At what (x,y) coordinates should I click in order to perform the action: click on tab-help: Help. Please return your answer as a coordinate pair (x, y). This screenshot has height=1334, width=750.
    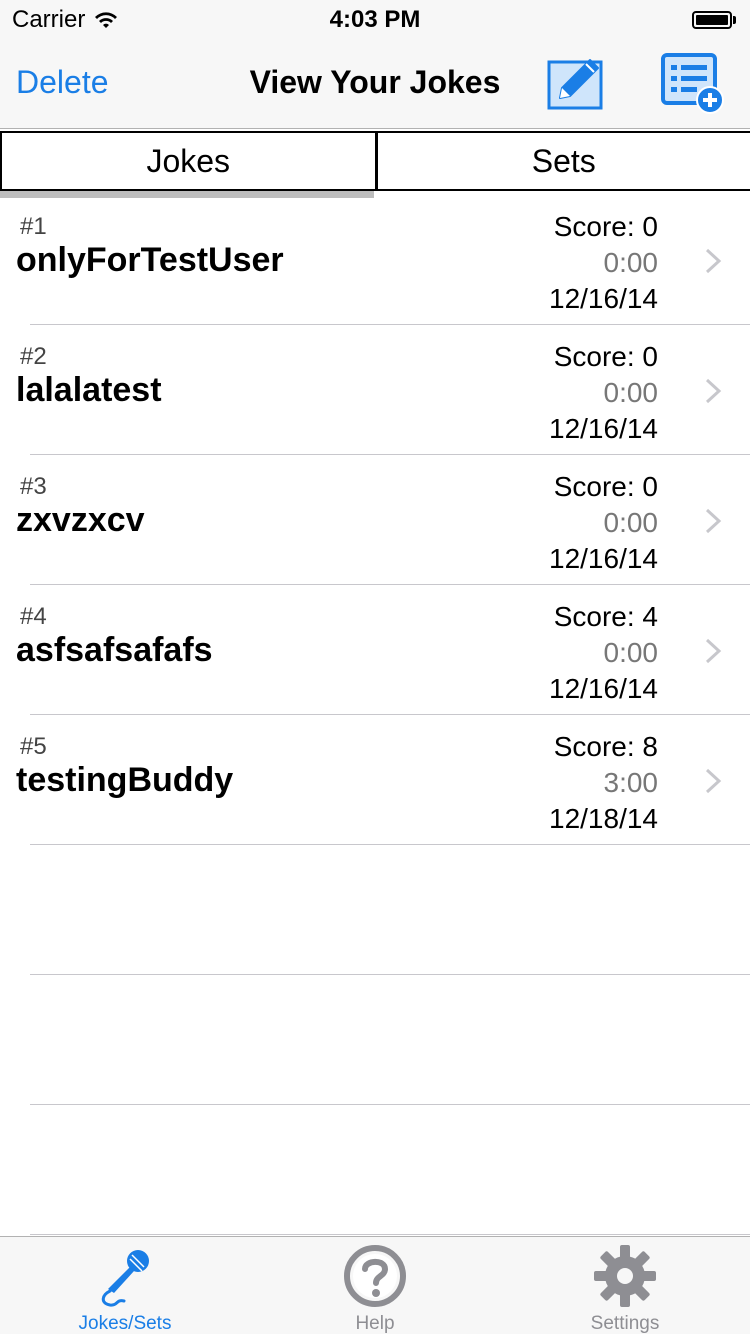
    Looking at the image, I should click on (375, 1285).